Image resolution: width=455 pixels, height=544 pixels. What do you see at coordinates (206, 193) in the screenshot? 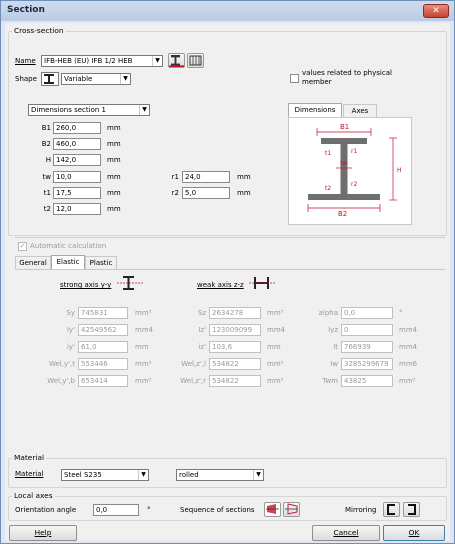
I see `radius-r2-field: 5,0` at bounding box center [206, 193].